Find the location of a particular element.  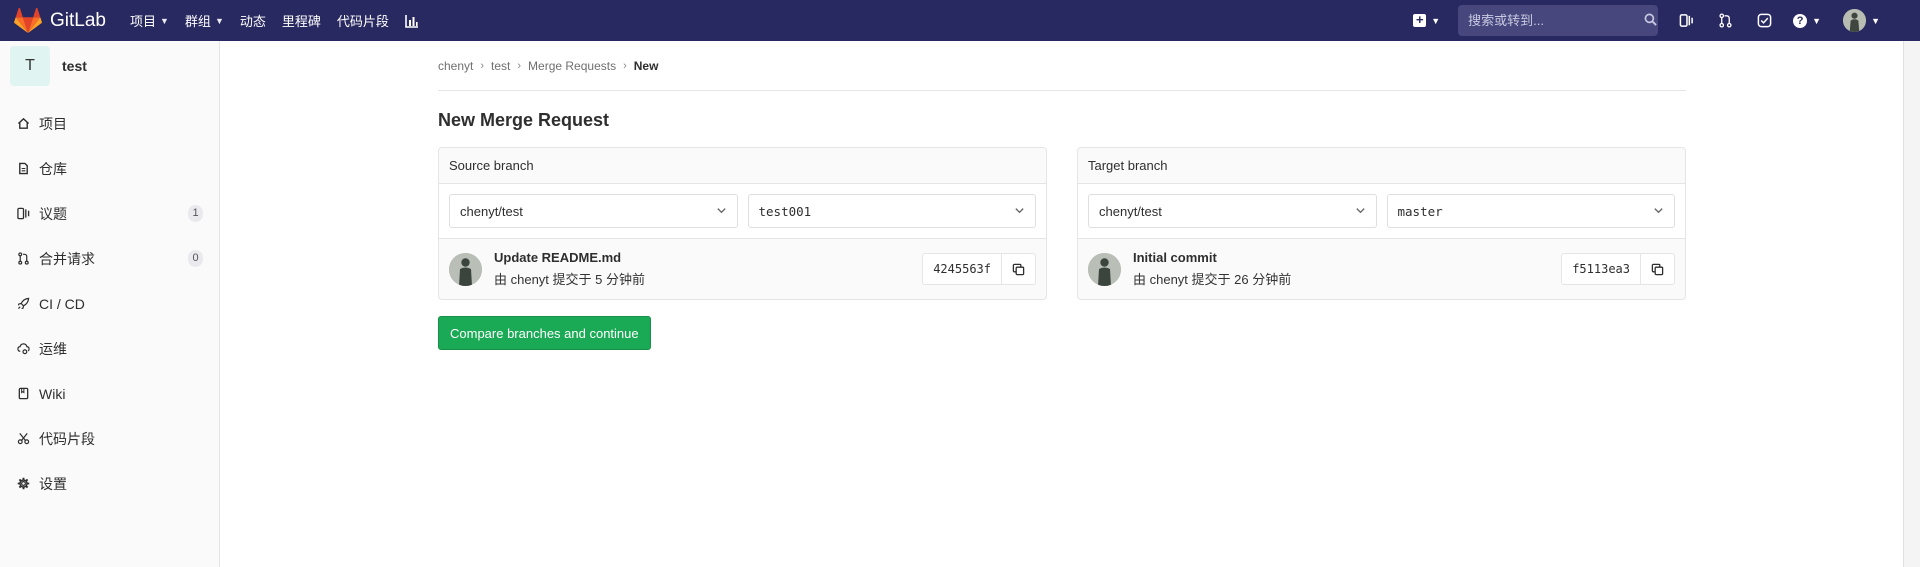

nav-groups: 群组 ▼ is located at coordinates (204, 20).